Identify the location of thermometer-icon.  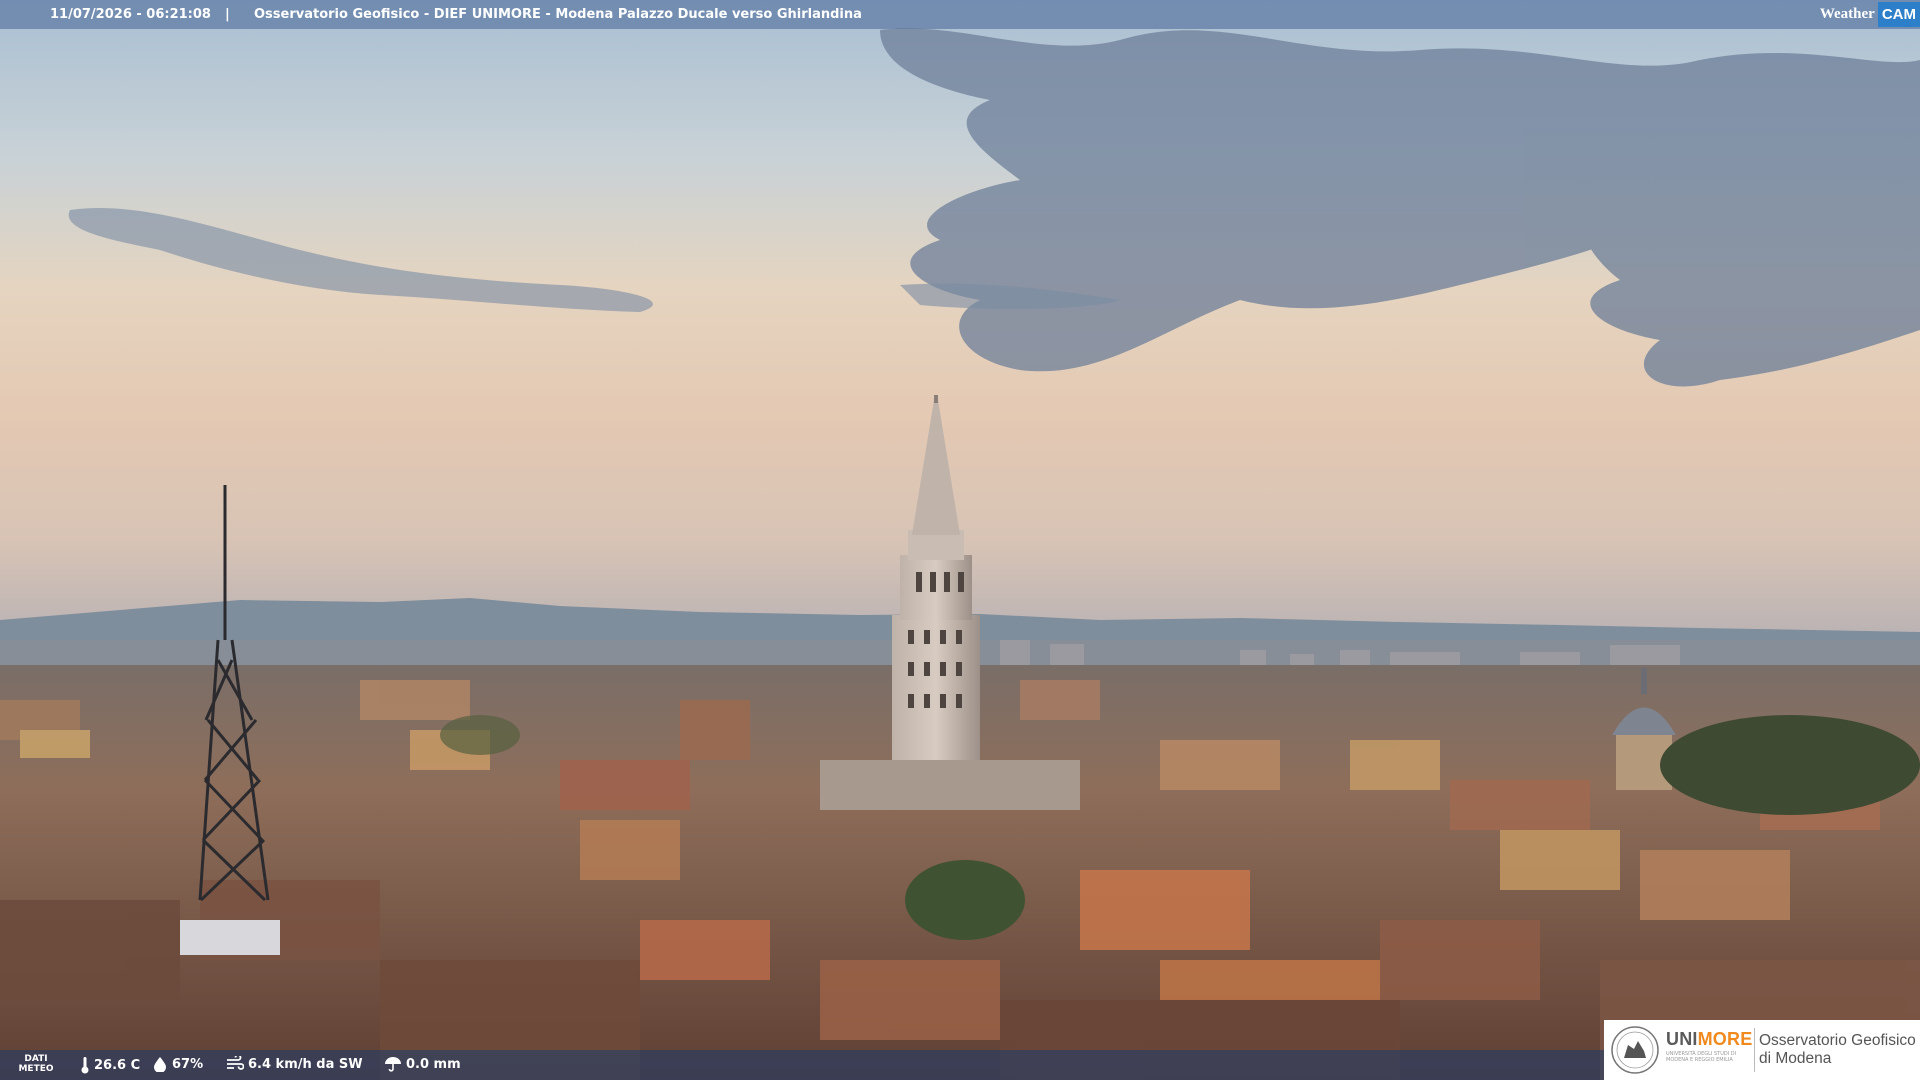
(85, 1065).